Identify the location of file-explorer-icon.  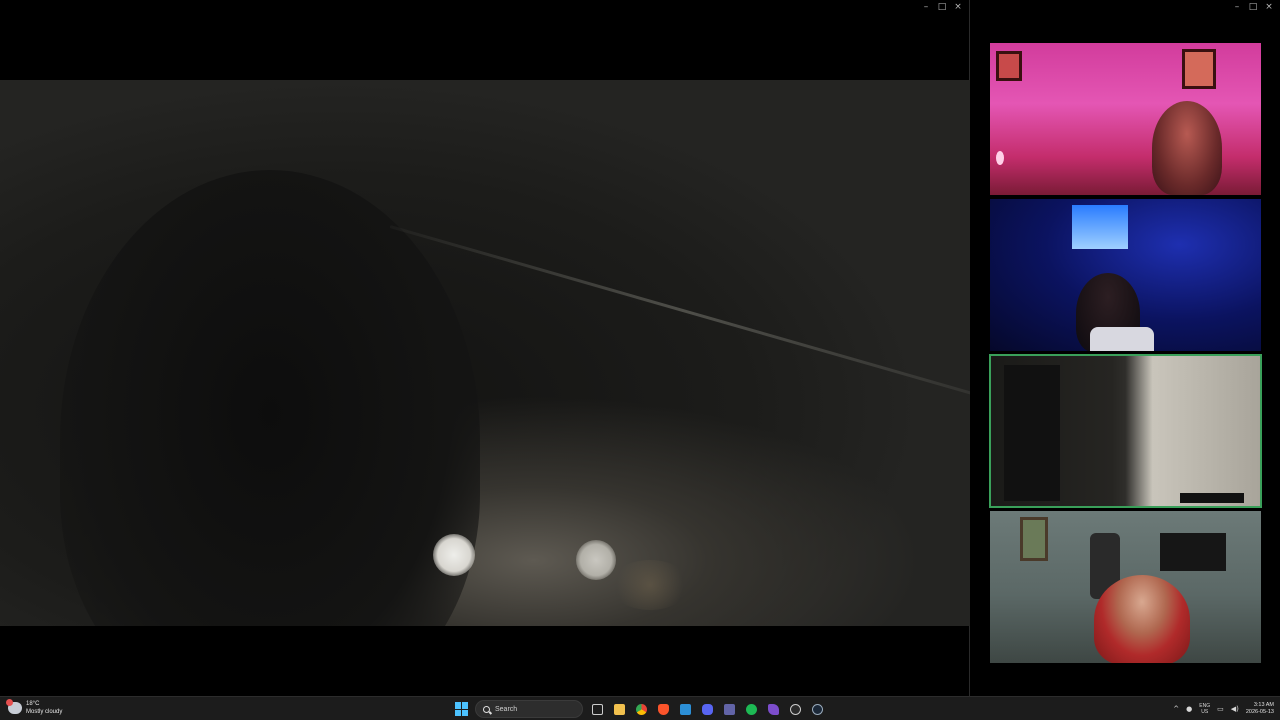
(619, 709).